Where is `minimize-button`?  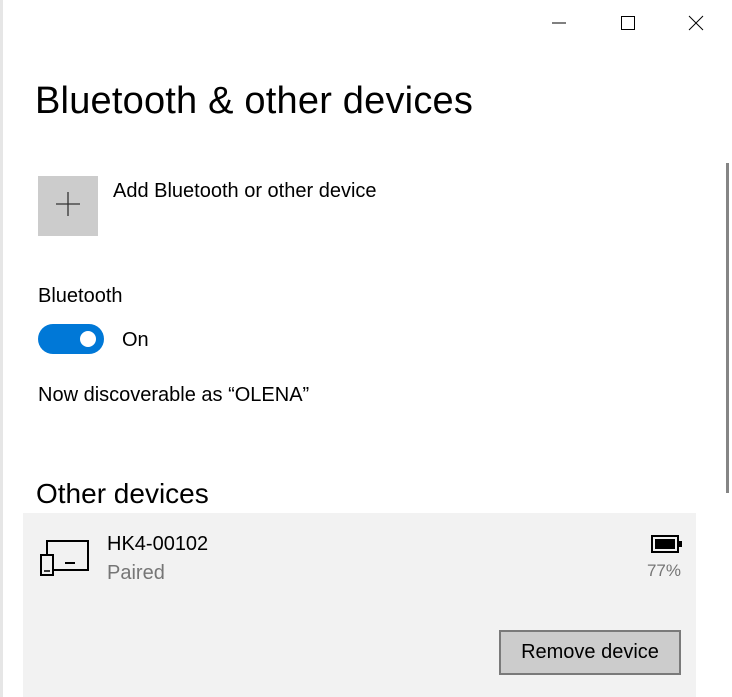 minimize-button is located at coordinates (559, 22).